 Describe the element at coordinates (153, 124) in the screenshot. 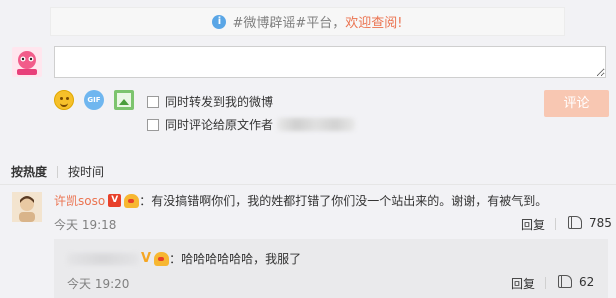

I see `comment-original-checkbox` at that location.